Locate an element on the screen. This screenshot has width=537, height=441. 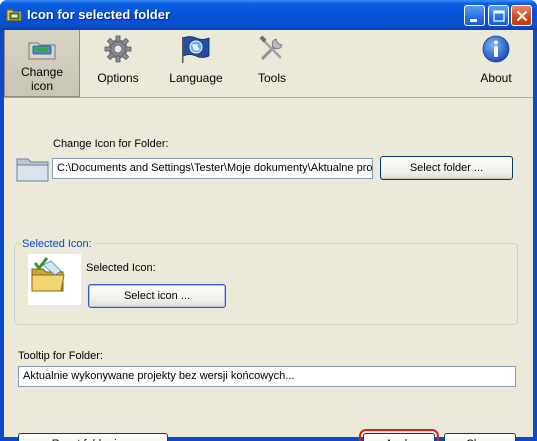
flag-globe-icon is located at coordinates (196, 49).